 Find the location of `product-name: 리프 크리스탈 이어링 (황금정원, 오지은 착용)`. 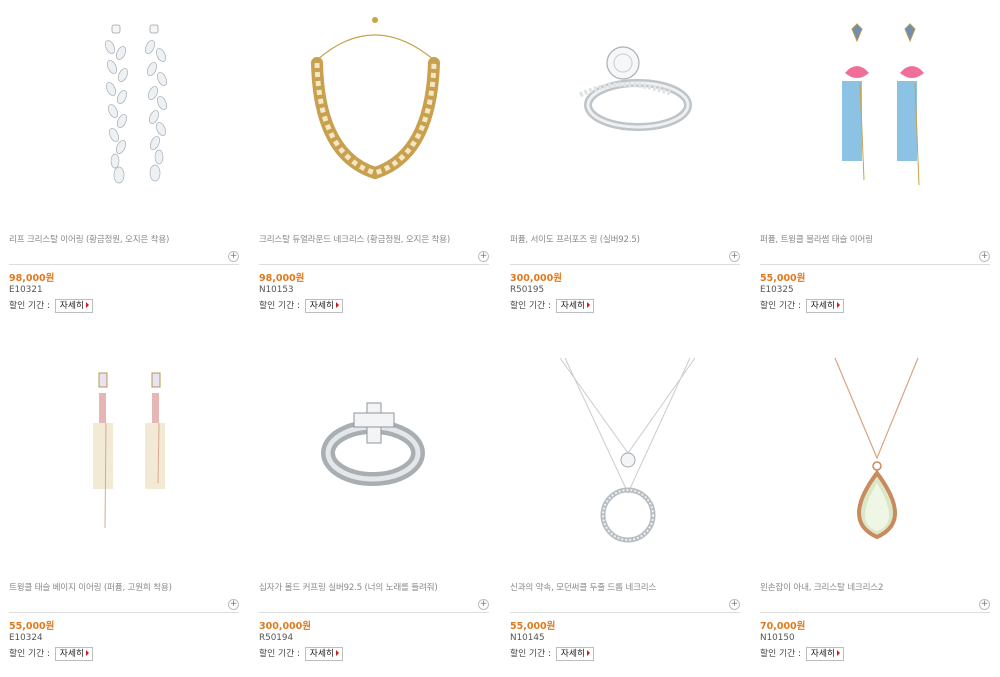

product-name: 리프 크리스탈 이어링 (황금정원, 오지은 착용) is located at coordinates (124, 239).